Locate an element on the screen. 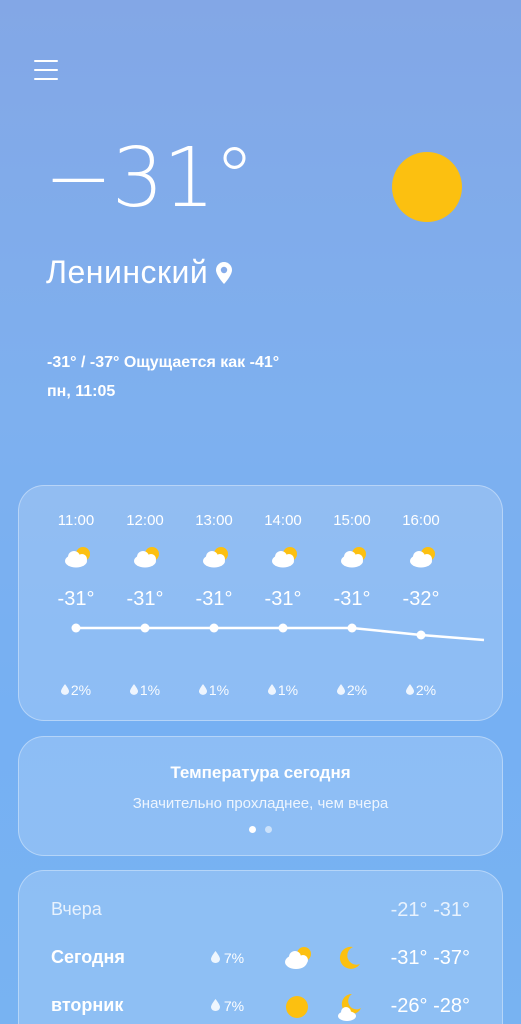 This screenshot has height=1024, width=521. hour-time: 11:00 is located at coordinates (76, 520).